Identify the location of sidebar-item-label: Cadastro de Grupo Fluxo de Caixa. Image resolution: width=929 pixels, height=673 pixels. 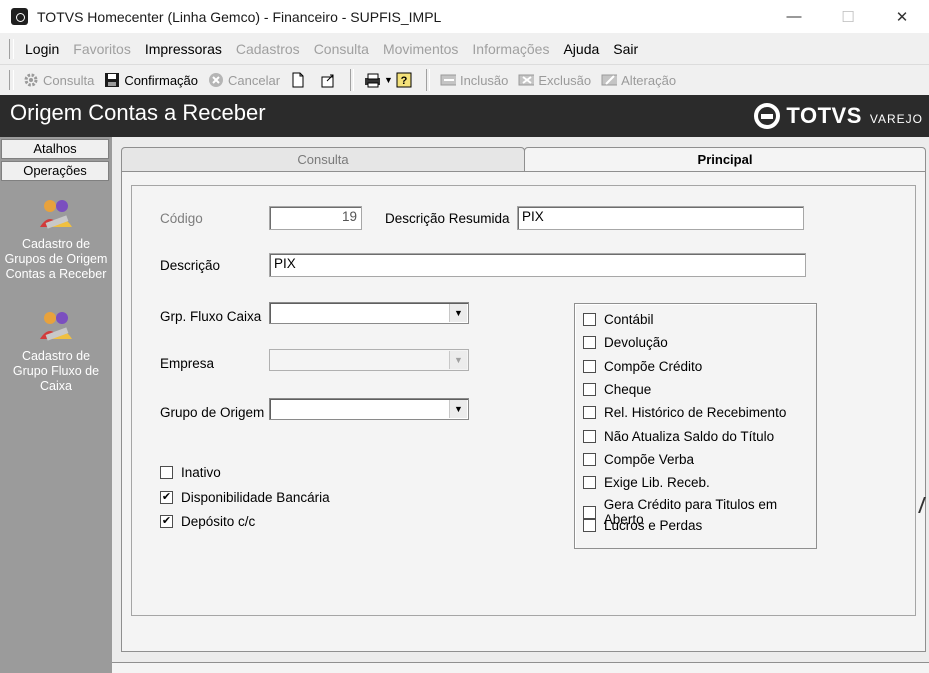
(56, 371).